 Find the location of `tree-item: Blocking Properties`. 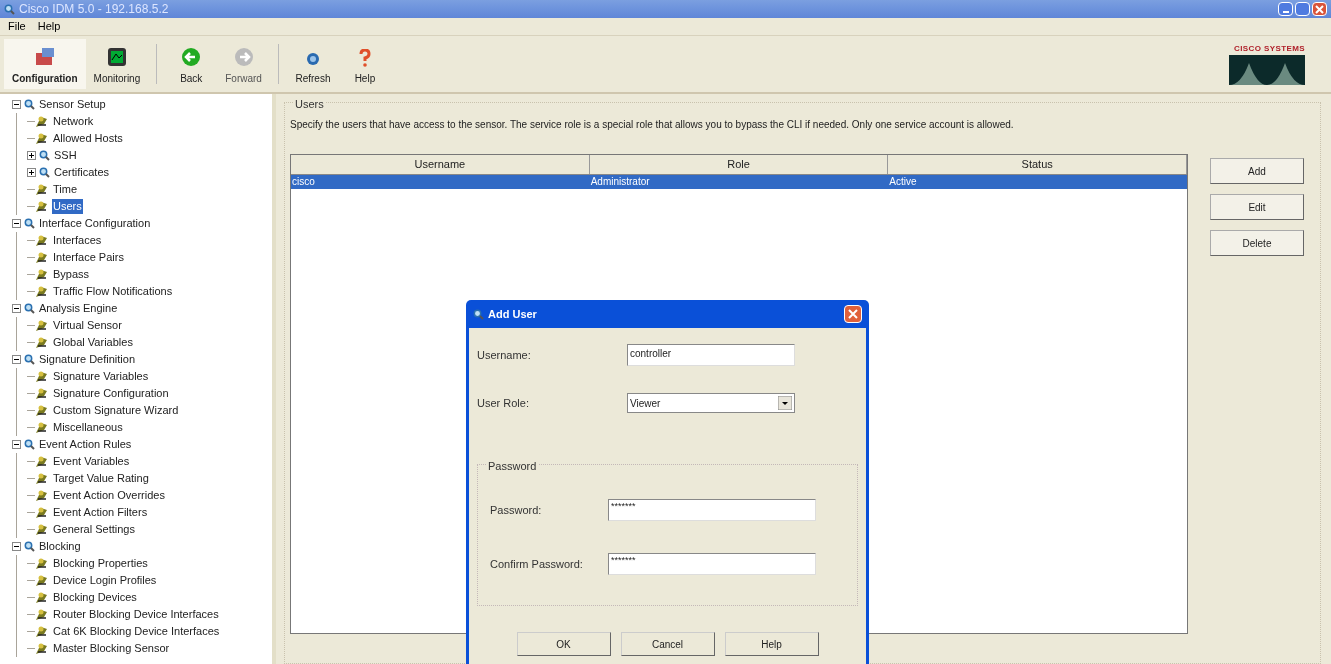

tree-item: Blocking Properties is located at coordinates (100, 563).